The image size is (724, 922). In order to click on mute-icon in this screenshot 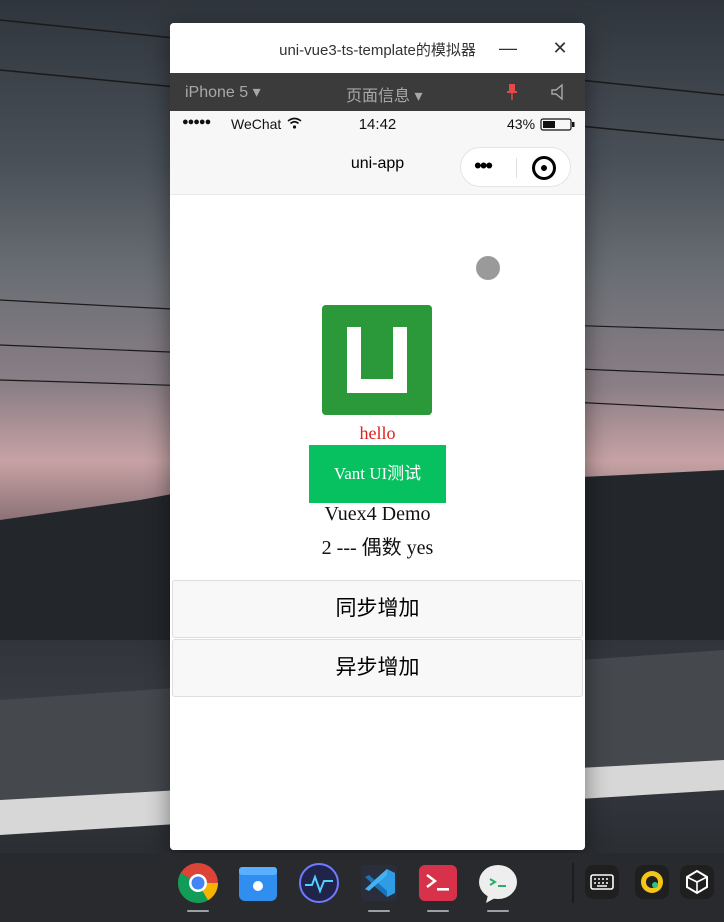, I will do `click(558, 92)`.